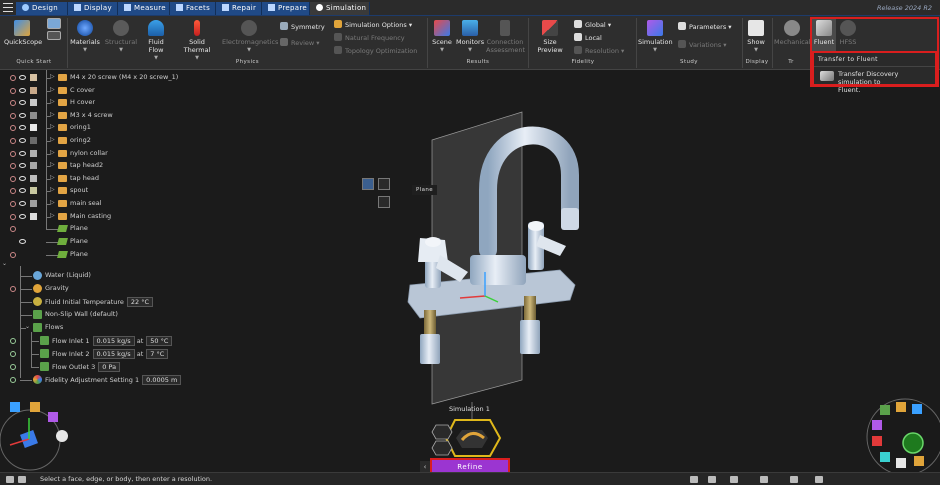 The width and height of the screenshot is (940, 485). What do you see at coordinates (34, 62) in the screenshot?
I see `group-quick-start: Quick Start` at bounding box center [34, 62].